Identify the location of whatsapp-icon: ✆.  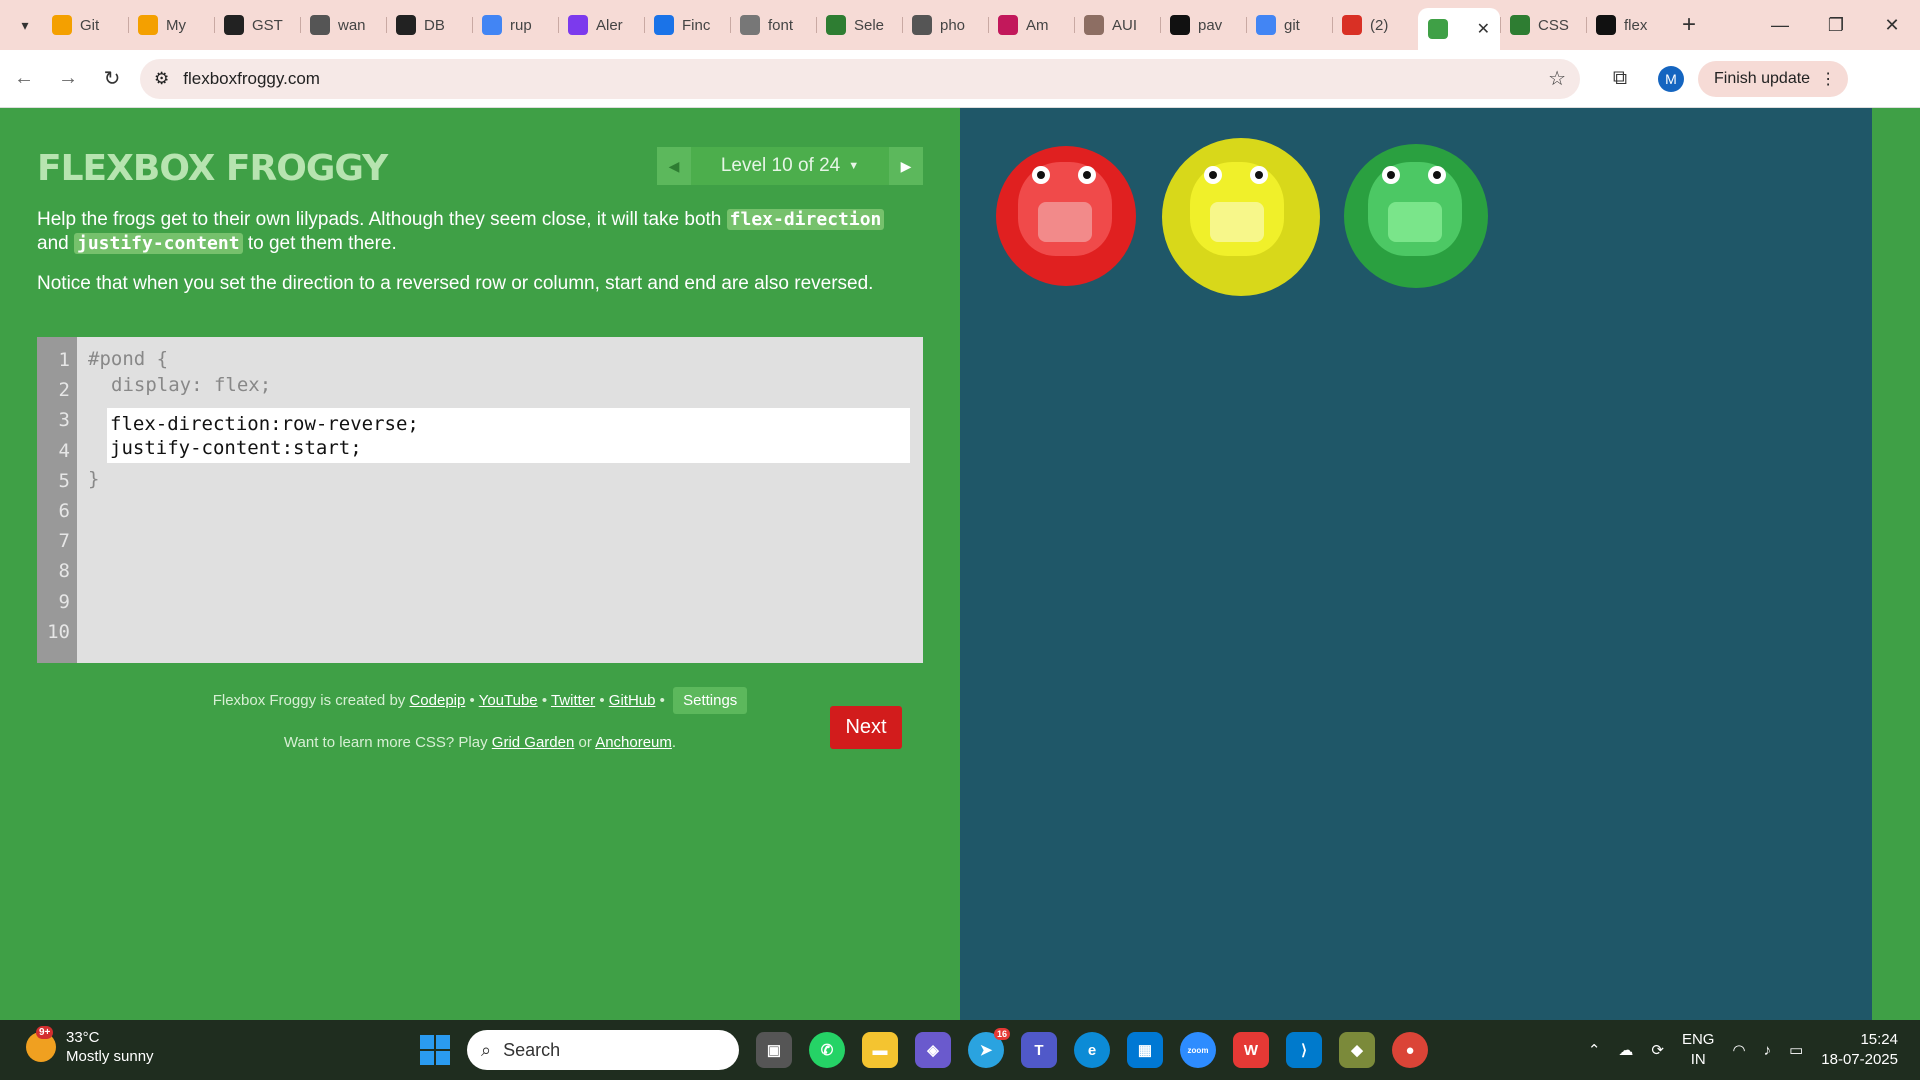
(827, 1050).